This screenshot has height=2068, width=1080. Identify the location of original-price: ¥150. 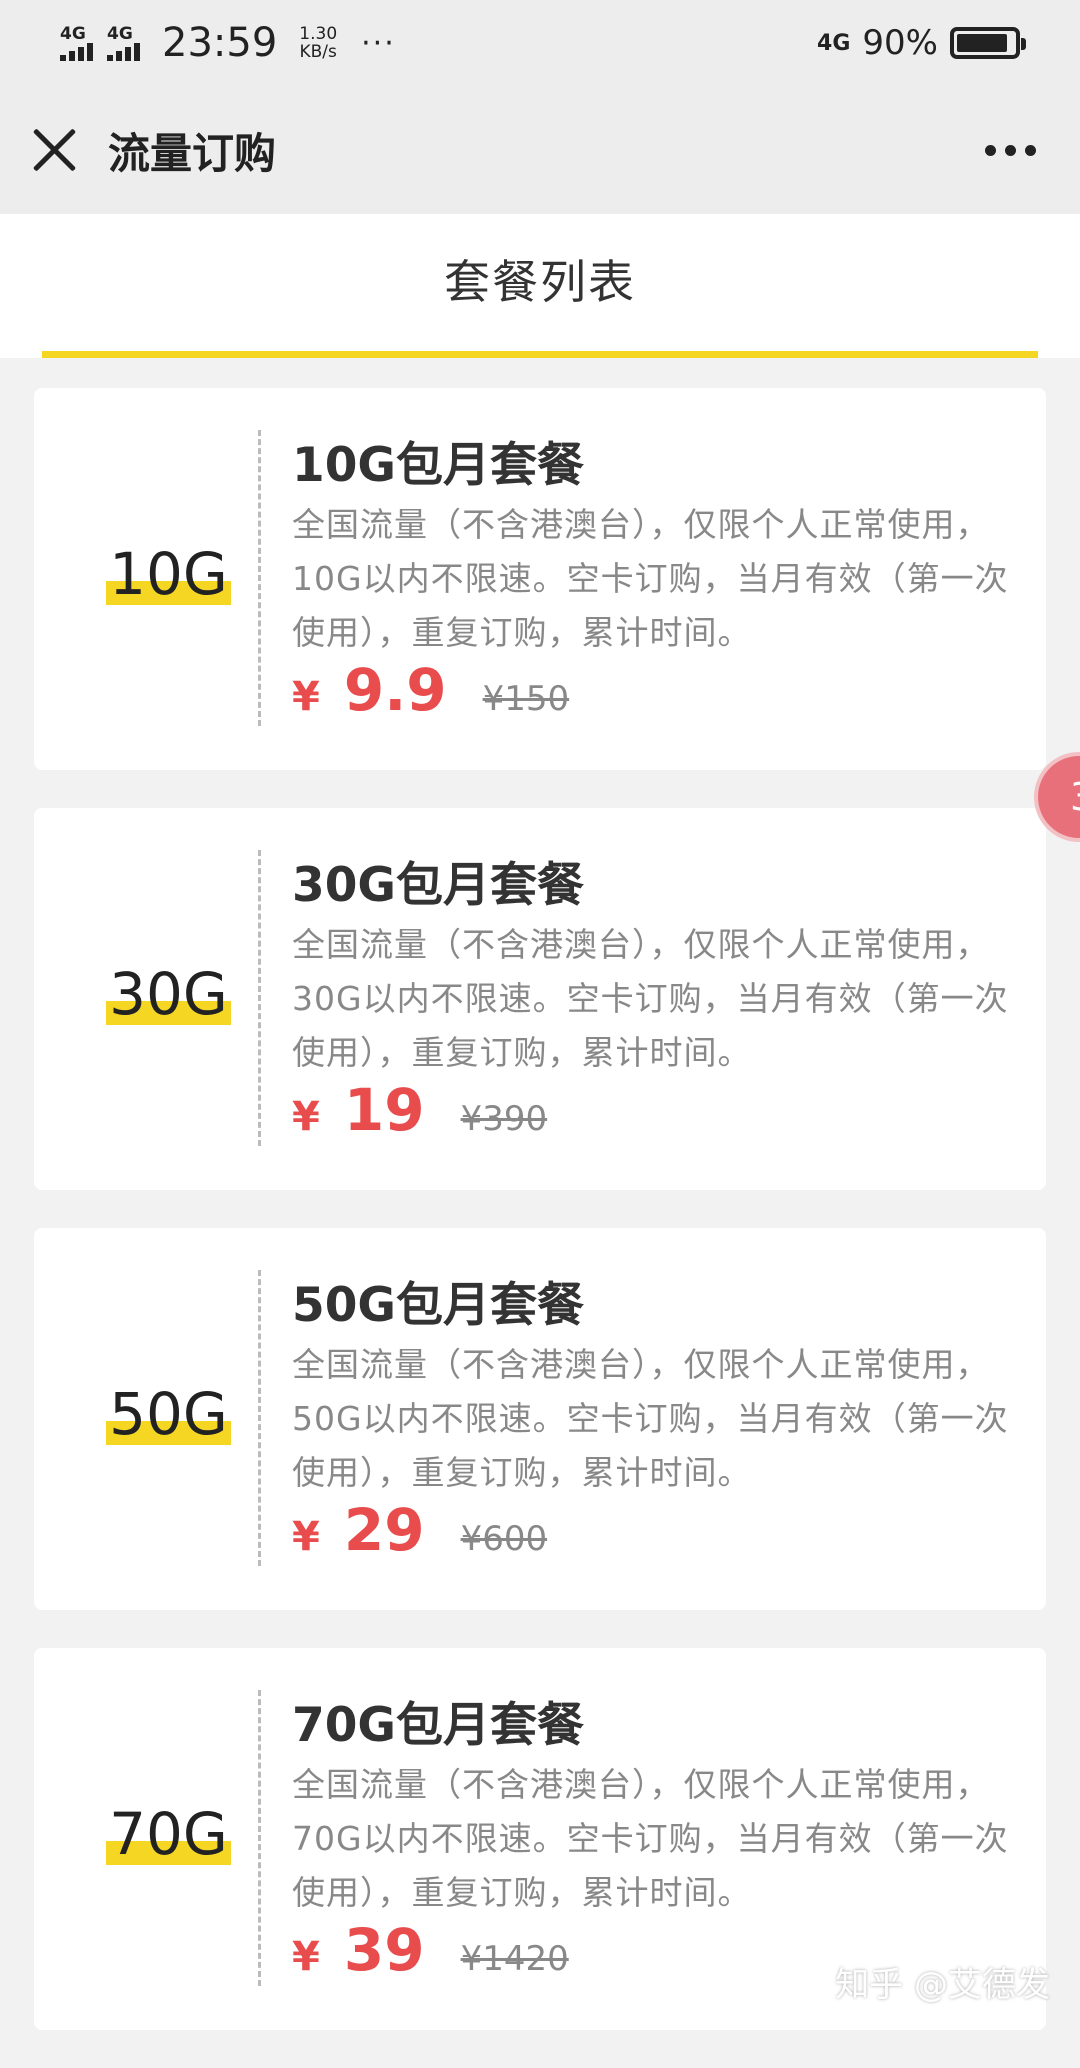
(526, 699).